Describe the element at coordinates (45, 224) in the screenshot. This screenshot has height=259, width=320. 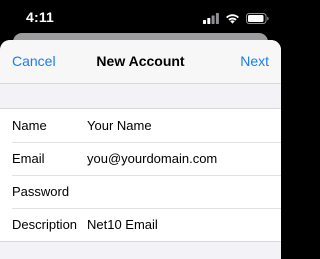
I see `description-label: Description` at that location.